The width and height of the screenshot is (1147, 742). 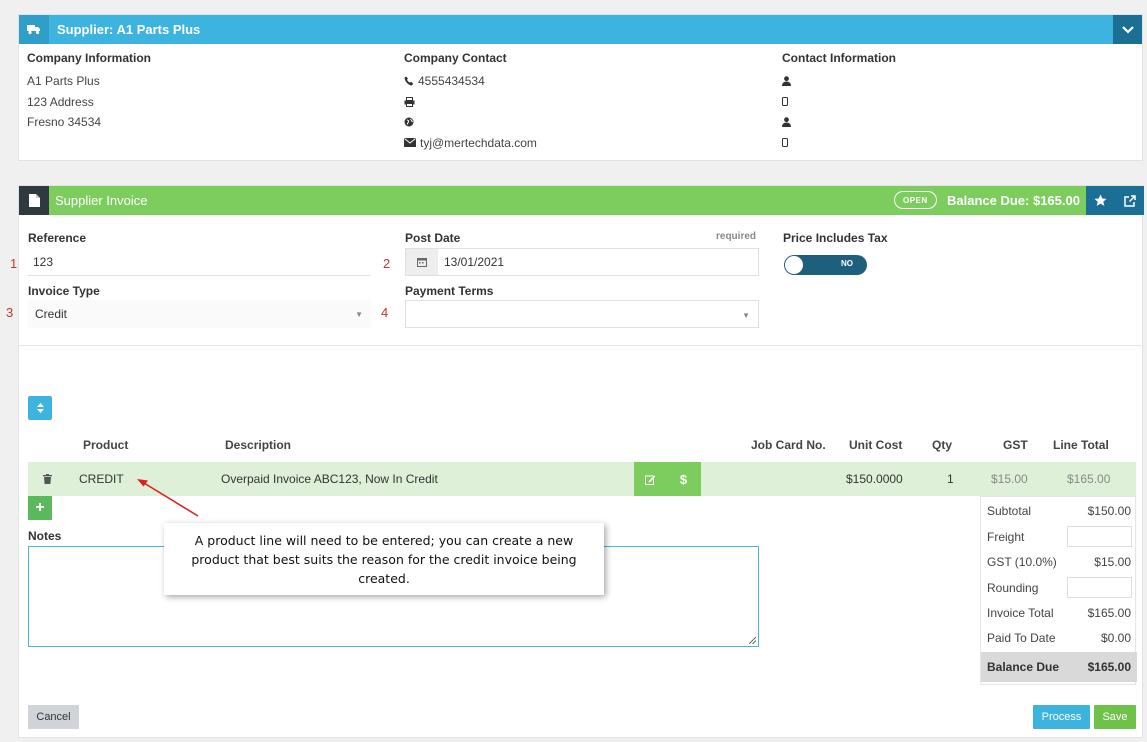 I want to click on annotation-arrow, so click(x=168, y=498).